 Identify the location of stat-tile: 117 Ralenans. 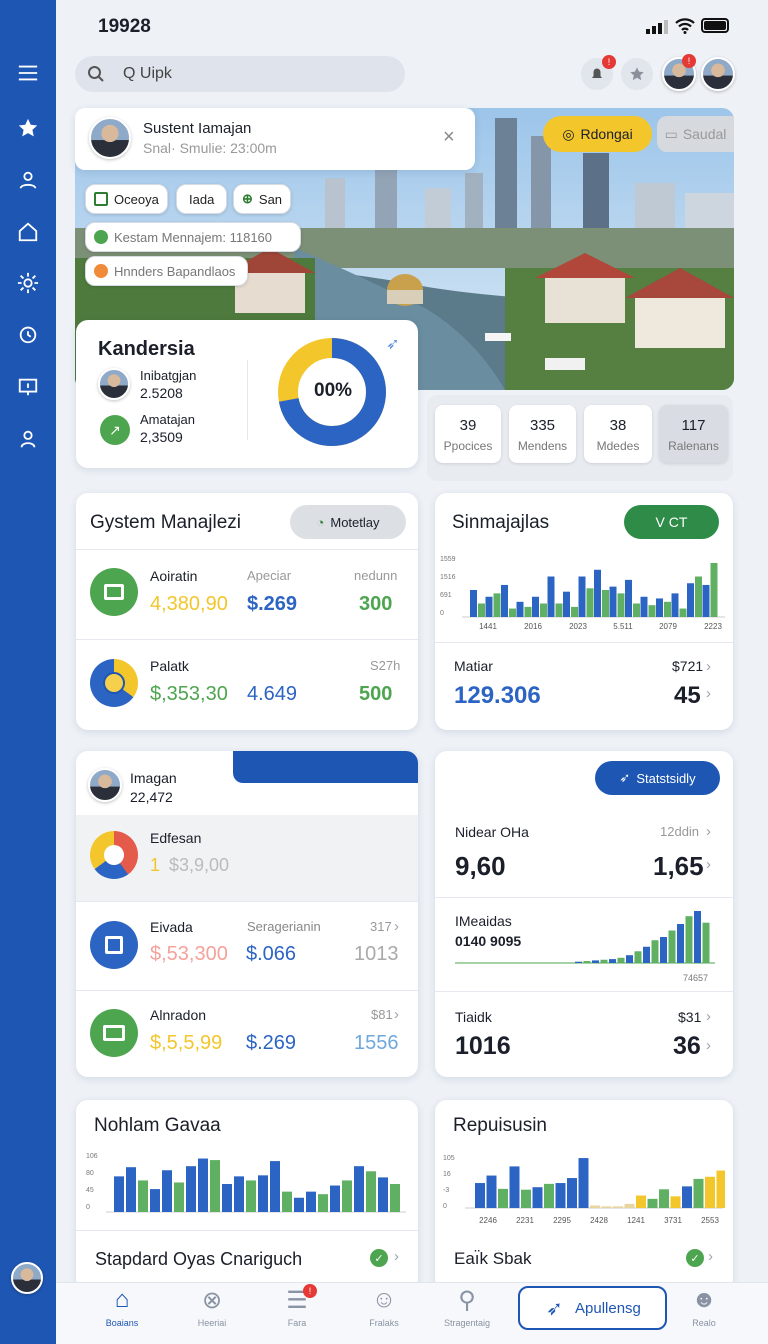
(693, 434).